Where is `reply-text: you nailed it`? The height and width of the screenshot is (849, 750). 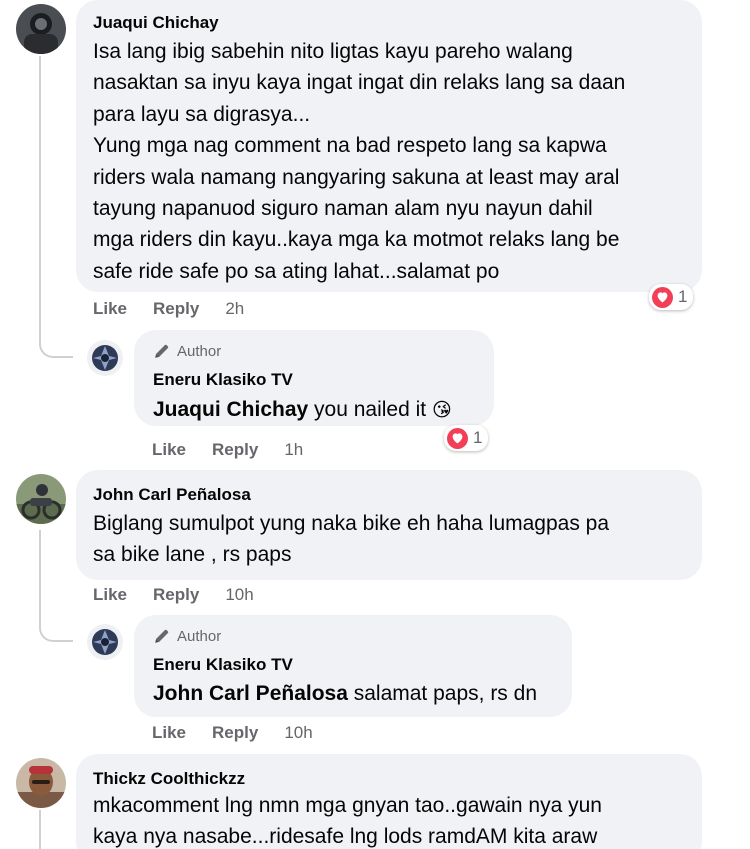
reply-text: you nailed it is located at coordinates (367, 409).